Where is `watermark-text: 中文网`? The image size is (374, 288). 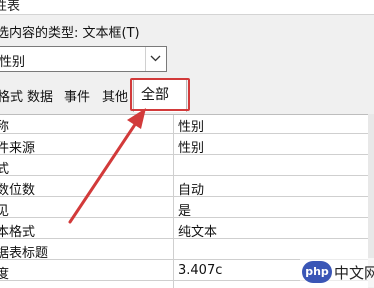 watermark-text: 中文网 is located at coordinates (354, 273).